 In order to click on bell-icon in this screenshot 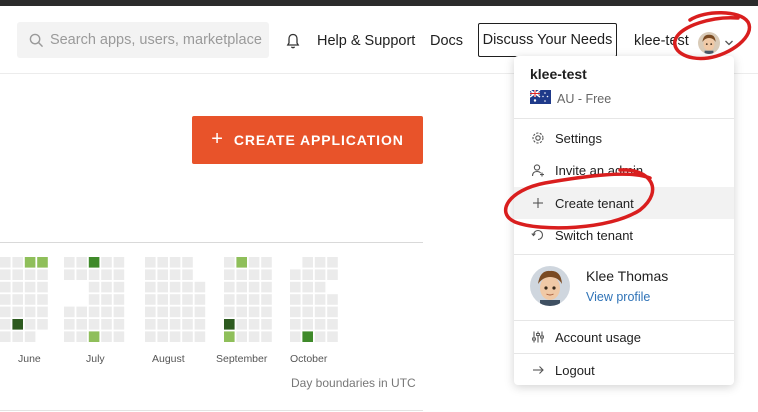, I will do `click(293, 41)`.